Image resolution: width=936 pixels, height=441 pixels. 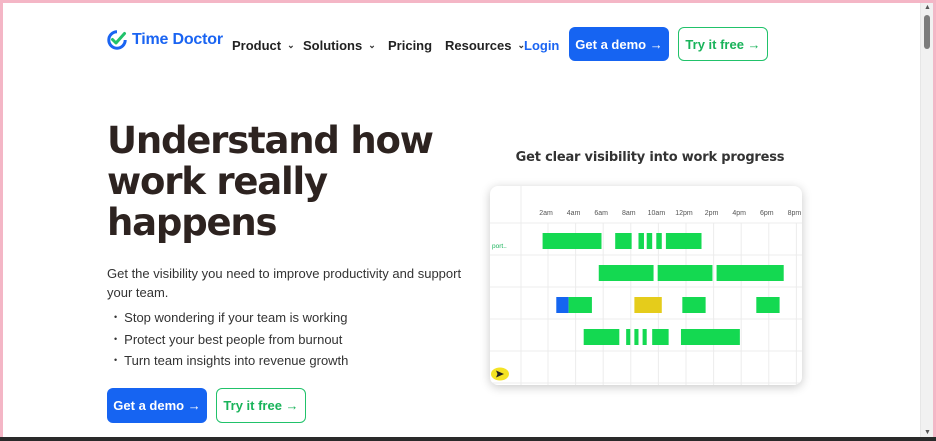 What do you see at coordinates (217, 181) in the screenshot?
I see `hero-title-line-2: work really` at bounding box center [217, 181].